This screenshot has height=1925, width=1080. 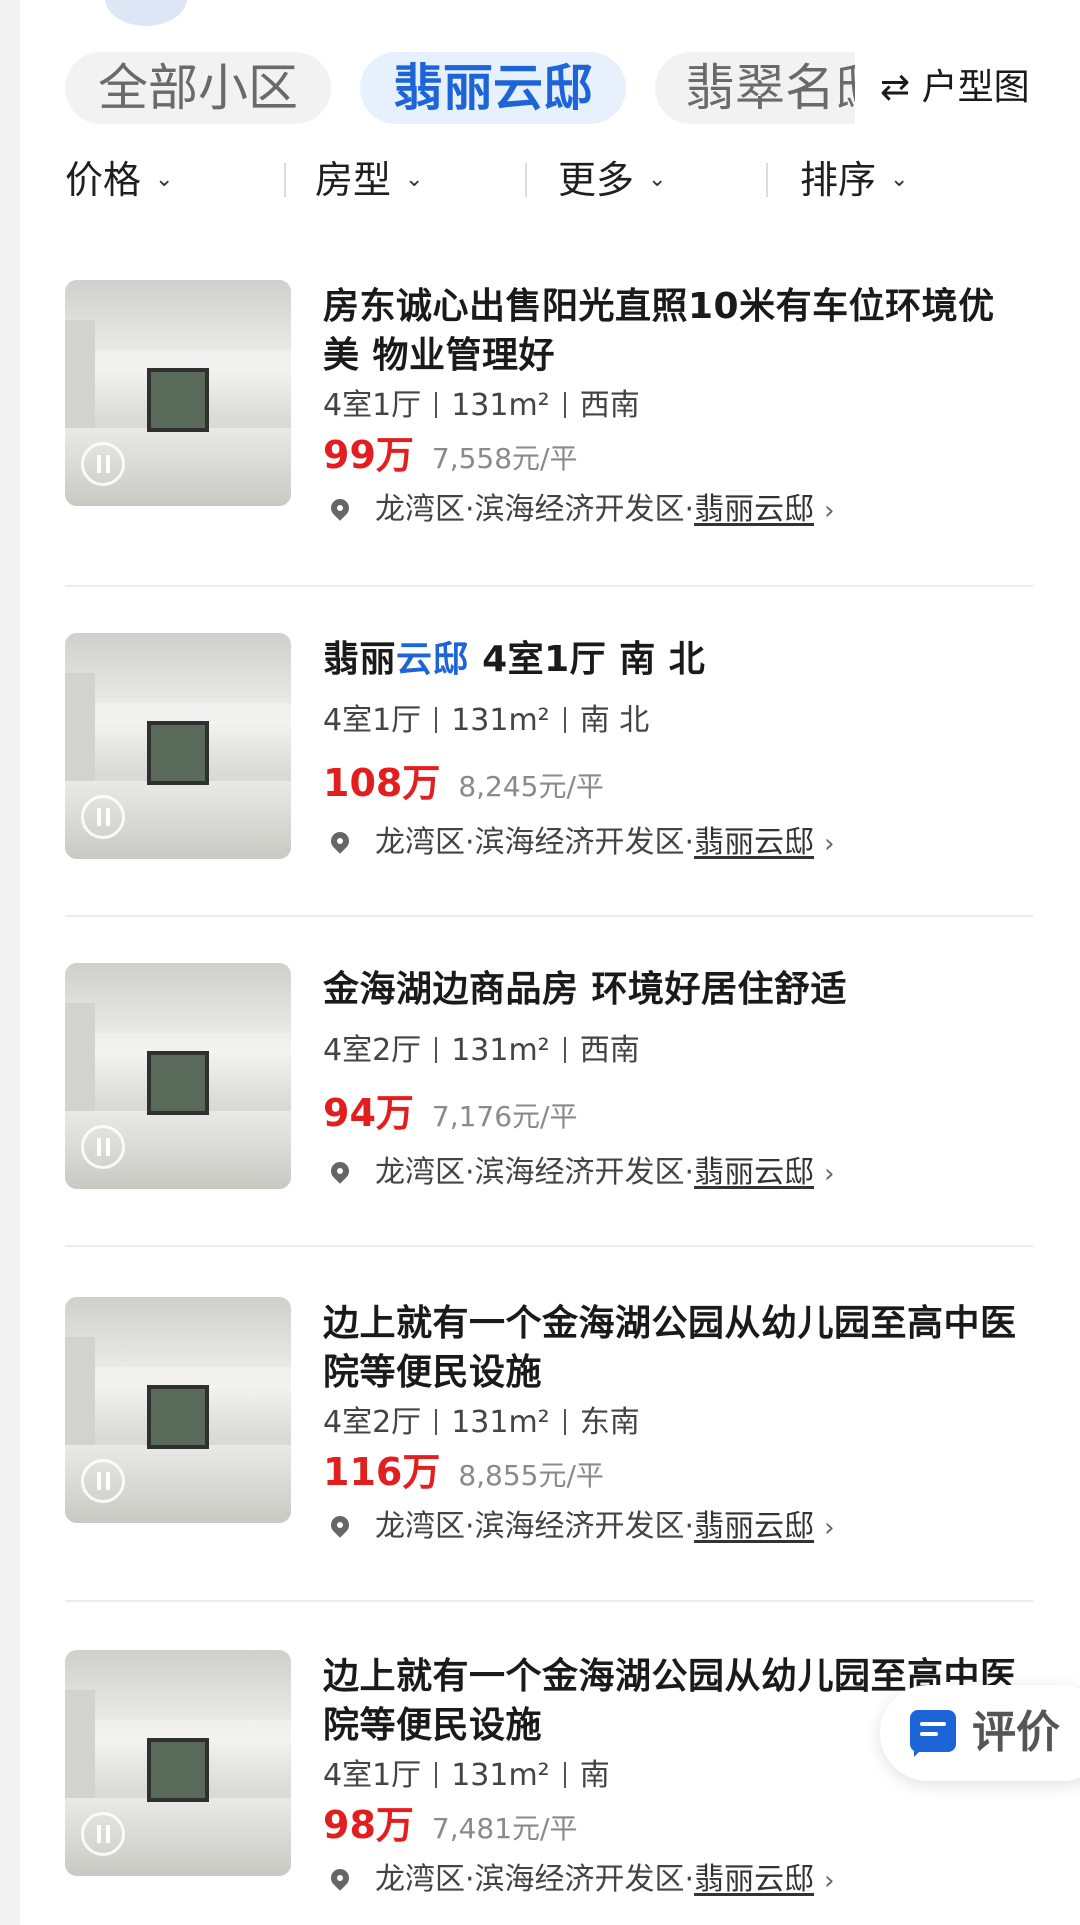 I want to click on listing-price: 94万, so click(x=368, y=1113).